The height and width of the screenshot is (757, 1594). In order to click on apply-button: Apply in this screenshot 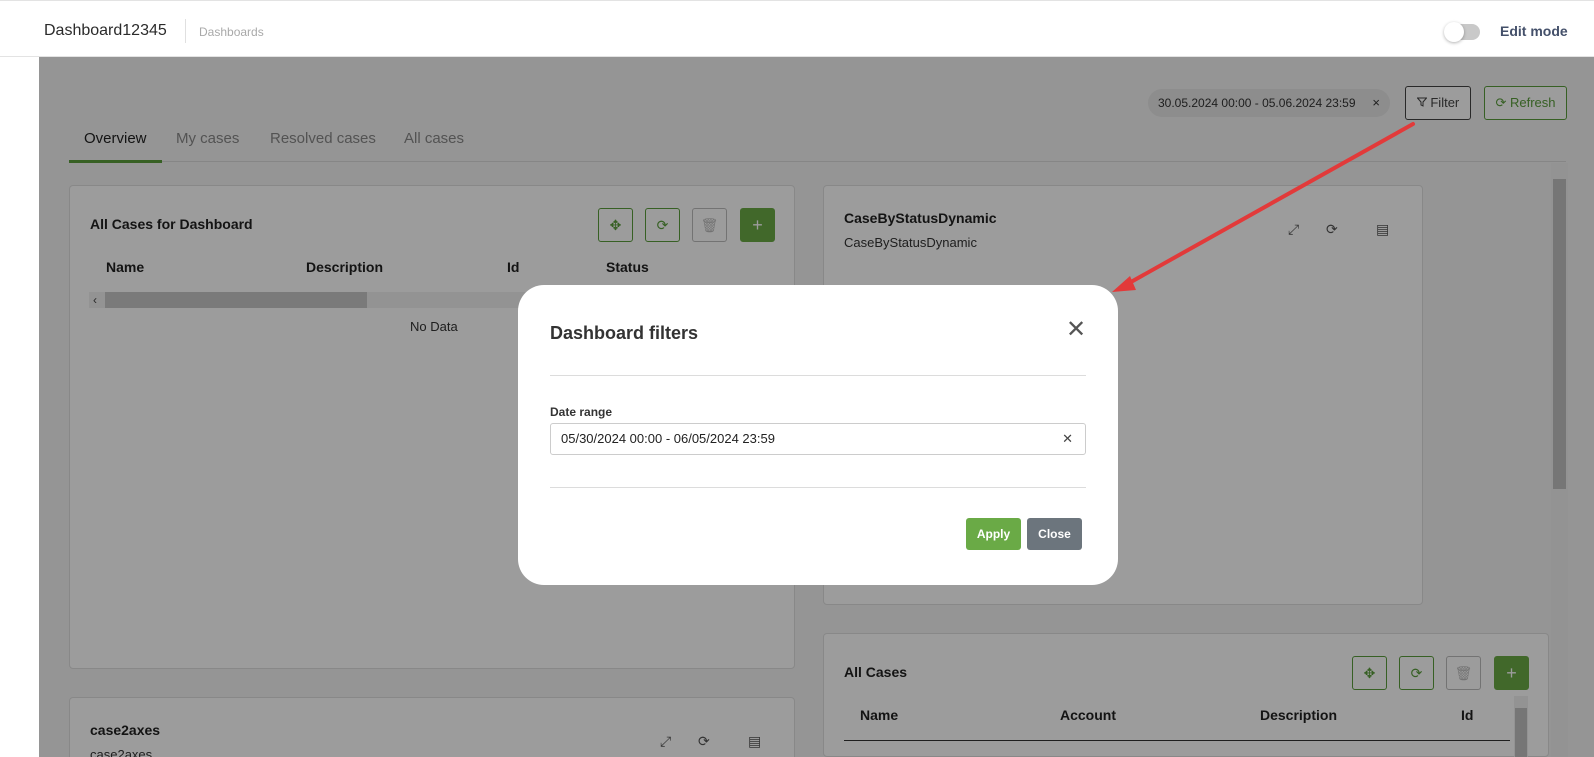, I will do `click(993, 534)`.